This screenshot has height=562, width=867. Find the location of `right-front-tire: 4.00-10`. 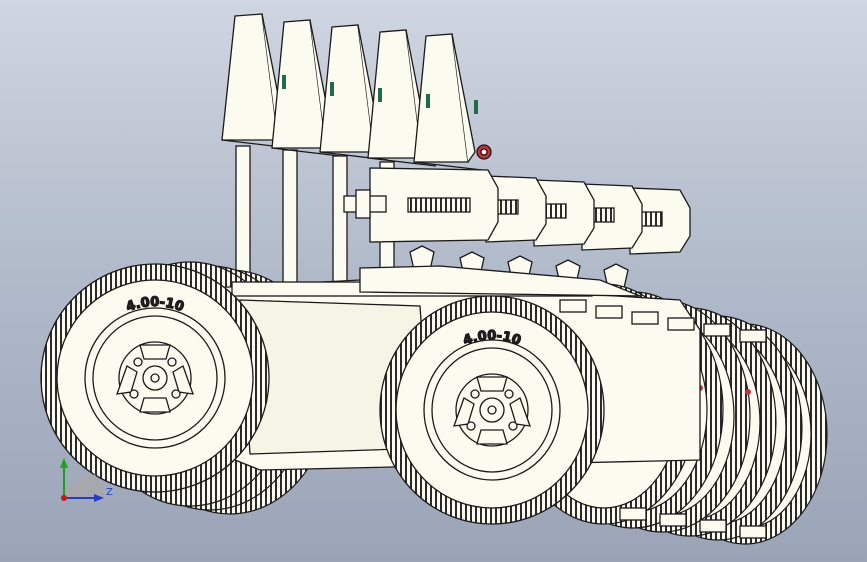

right-front-tire: 4.00-10 is located at coordinates (492, 410).